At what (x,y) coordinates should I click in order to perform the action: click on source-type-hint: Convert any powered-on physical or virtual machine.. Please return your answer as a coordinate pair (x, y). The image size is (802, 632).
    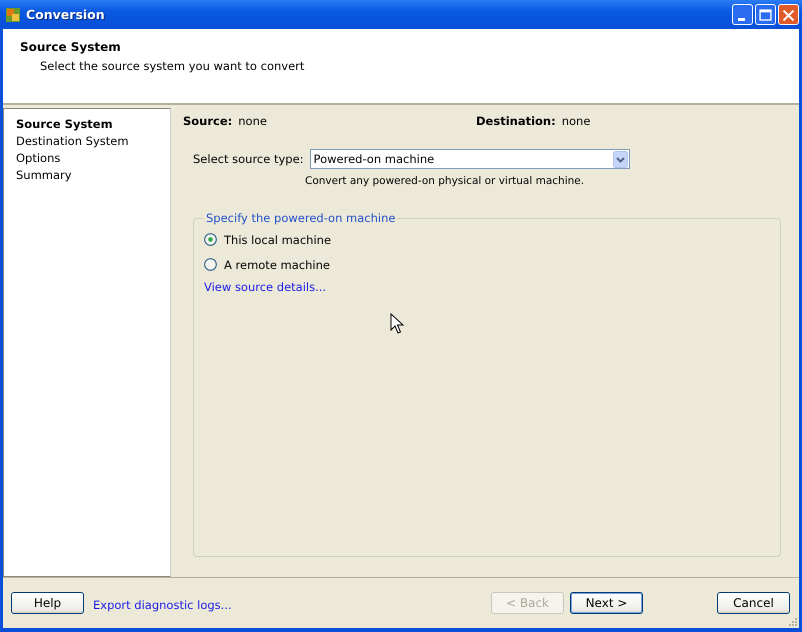
    Looking at the image, I should click on (445, 181).